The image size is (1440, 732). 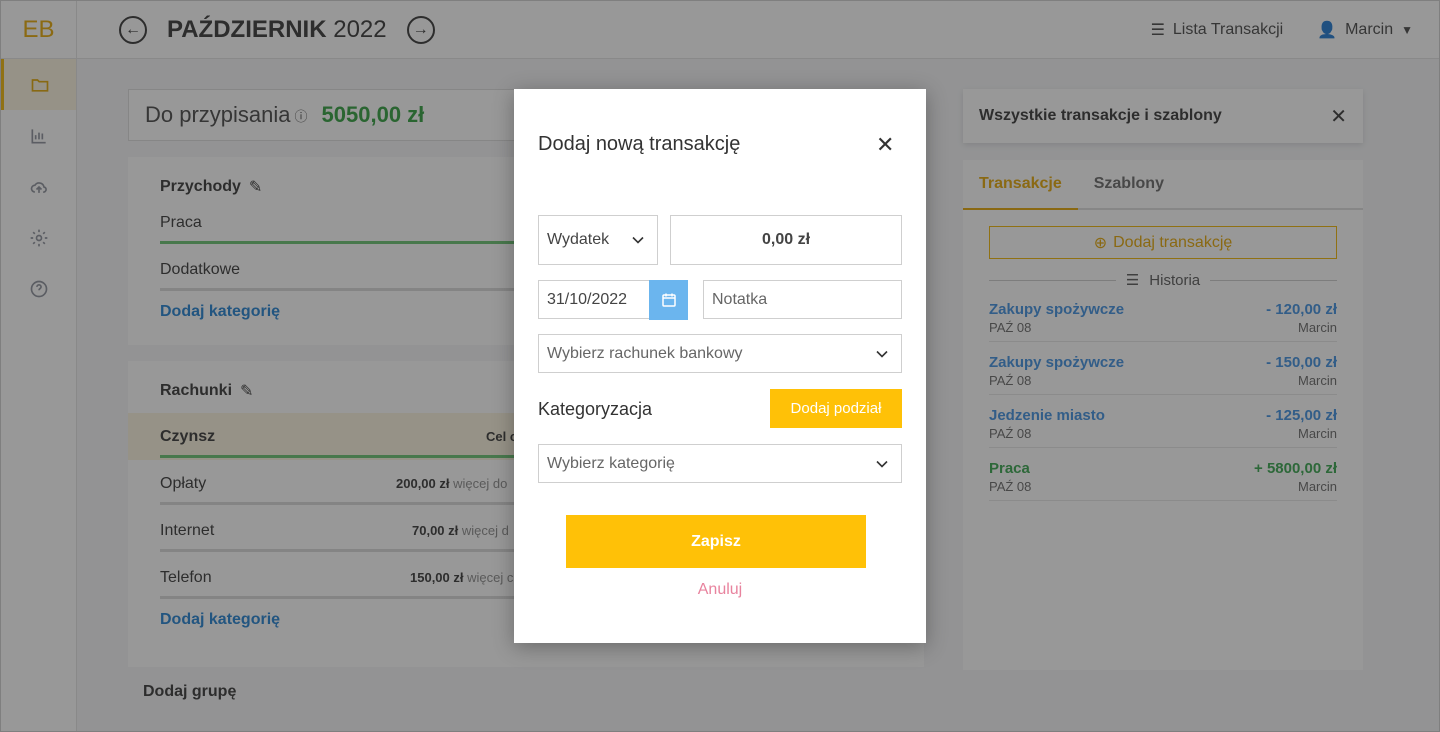 I want to click on calendar-button, so click(x=668, y=300).